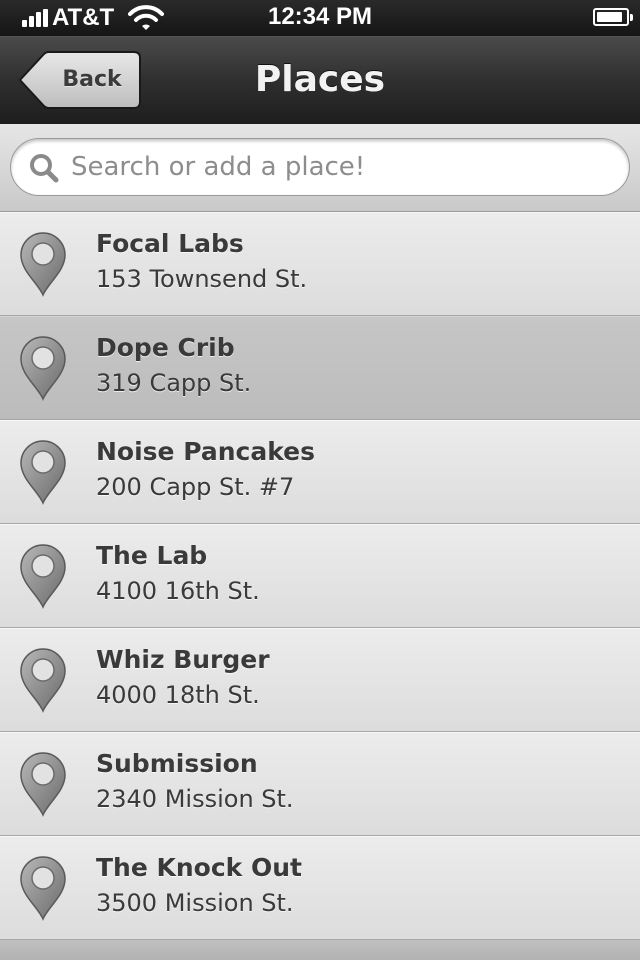 This screenshot has width=640, height=960. I want to click on search-field, so click(320, 167).